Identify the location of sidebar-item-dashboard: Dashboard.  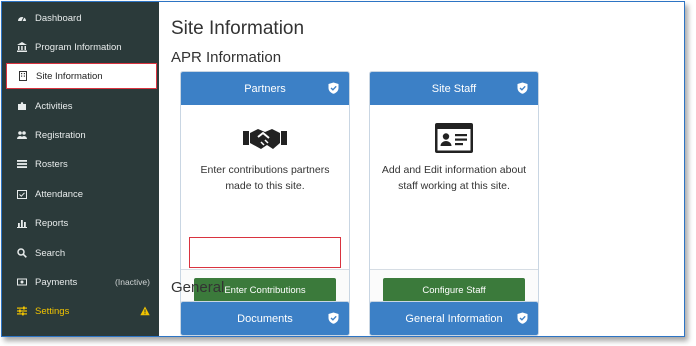
(81, 18).